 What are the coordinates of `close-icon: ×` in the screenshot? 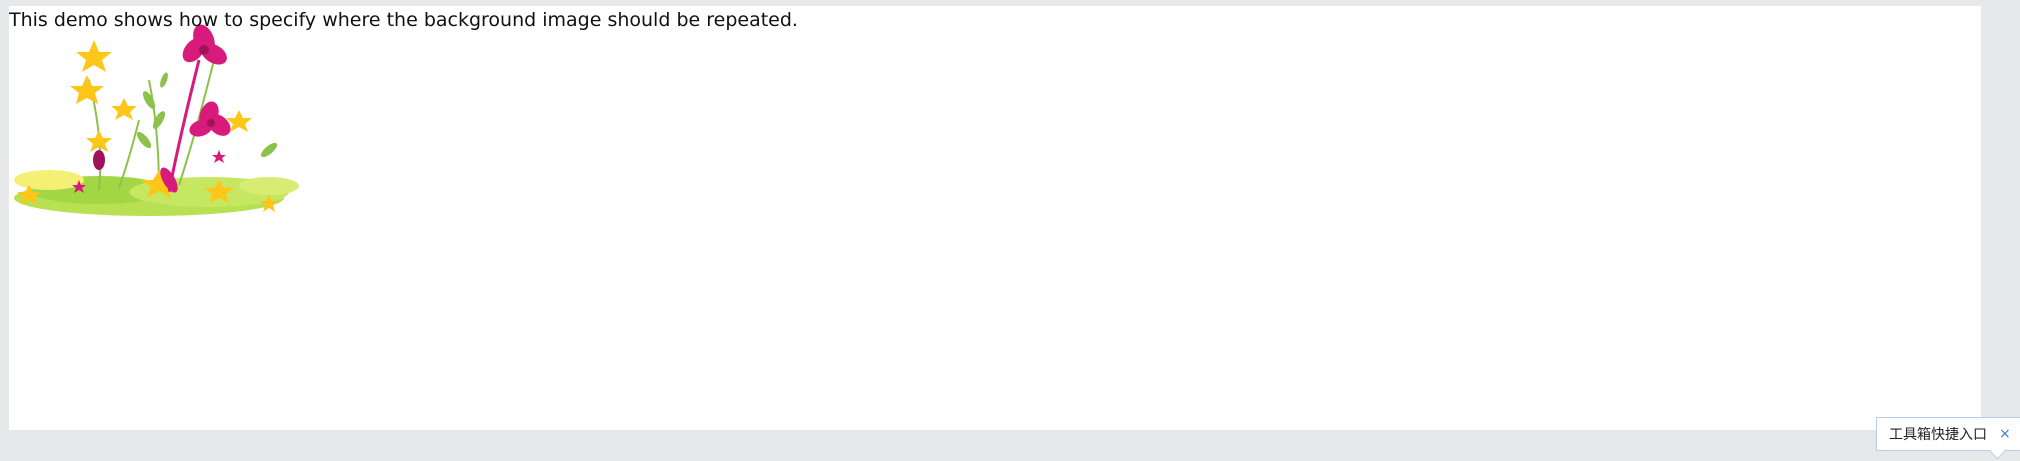 It's located at (2005, 434).